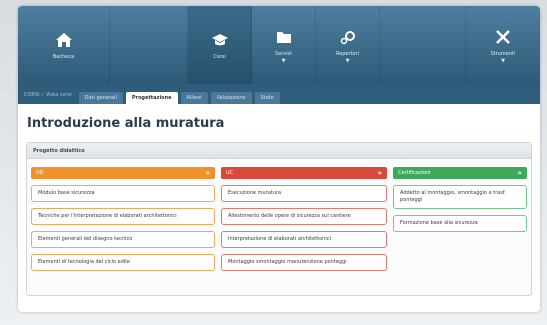  I want to click on list-item: Elementi generali del disegno tecnico, so click(123, 239).